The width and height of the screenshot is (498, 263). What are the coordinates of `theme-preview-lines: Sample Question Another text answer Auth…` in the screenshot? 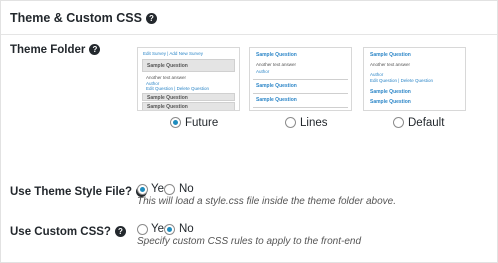 It's located at (300, 79).